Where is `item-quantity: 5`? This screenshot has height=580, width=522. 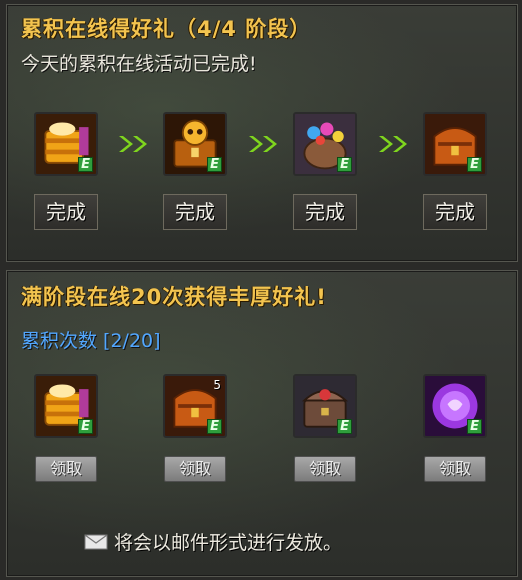
item-quantity: 5 is located at coordinates (217, 385).